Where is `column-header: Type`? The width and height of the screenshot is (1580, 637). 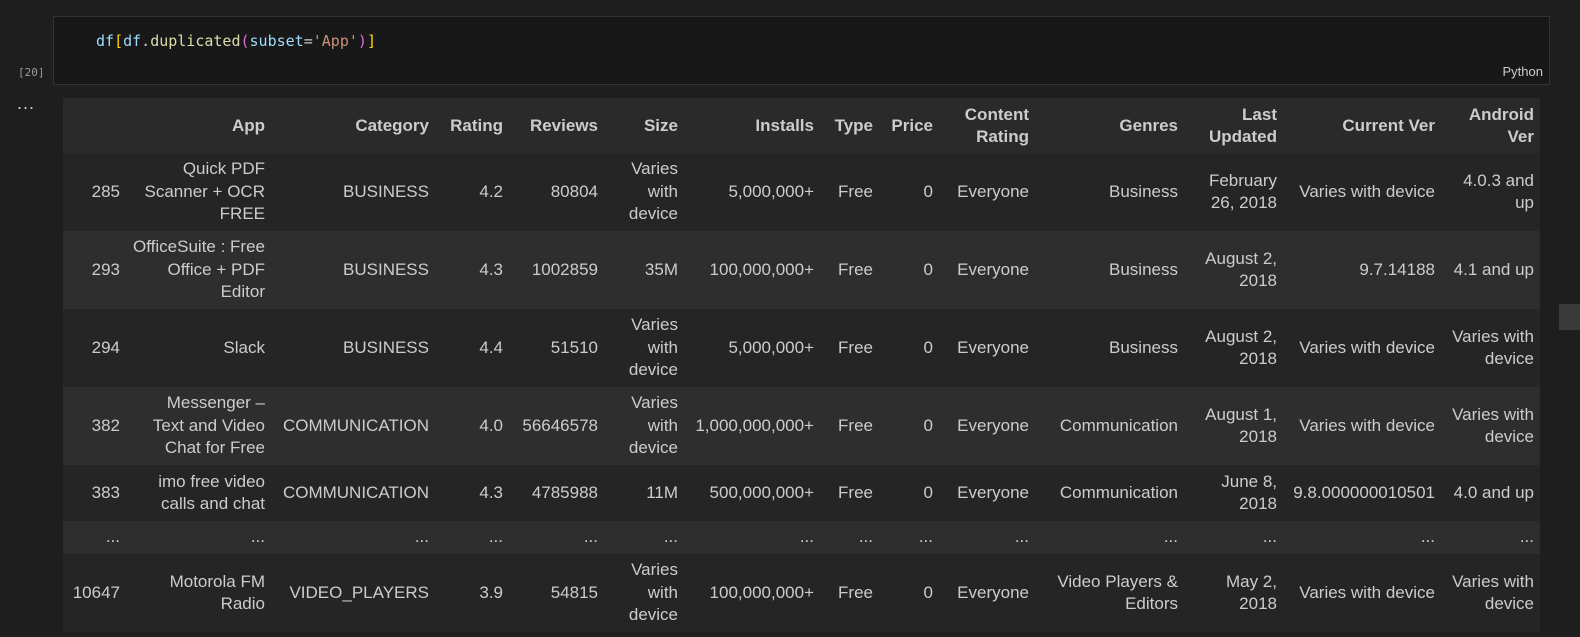 column-header: Type is located at coordinates (849, 125).